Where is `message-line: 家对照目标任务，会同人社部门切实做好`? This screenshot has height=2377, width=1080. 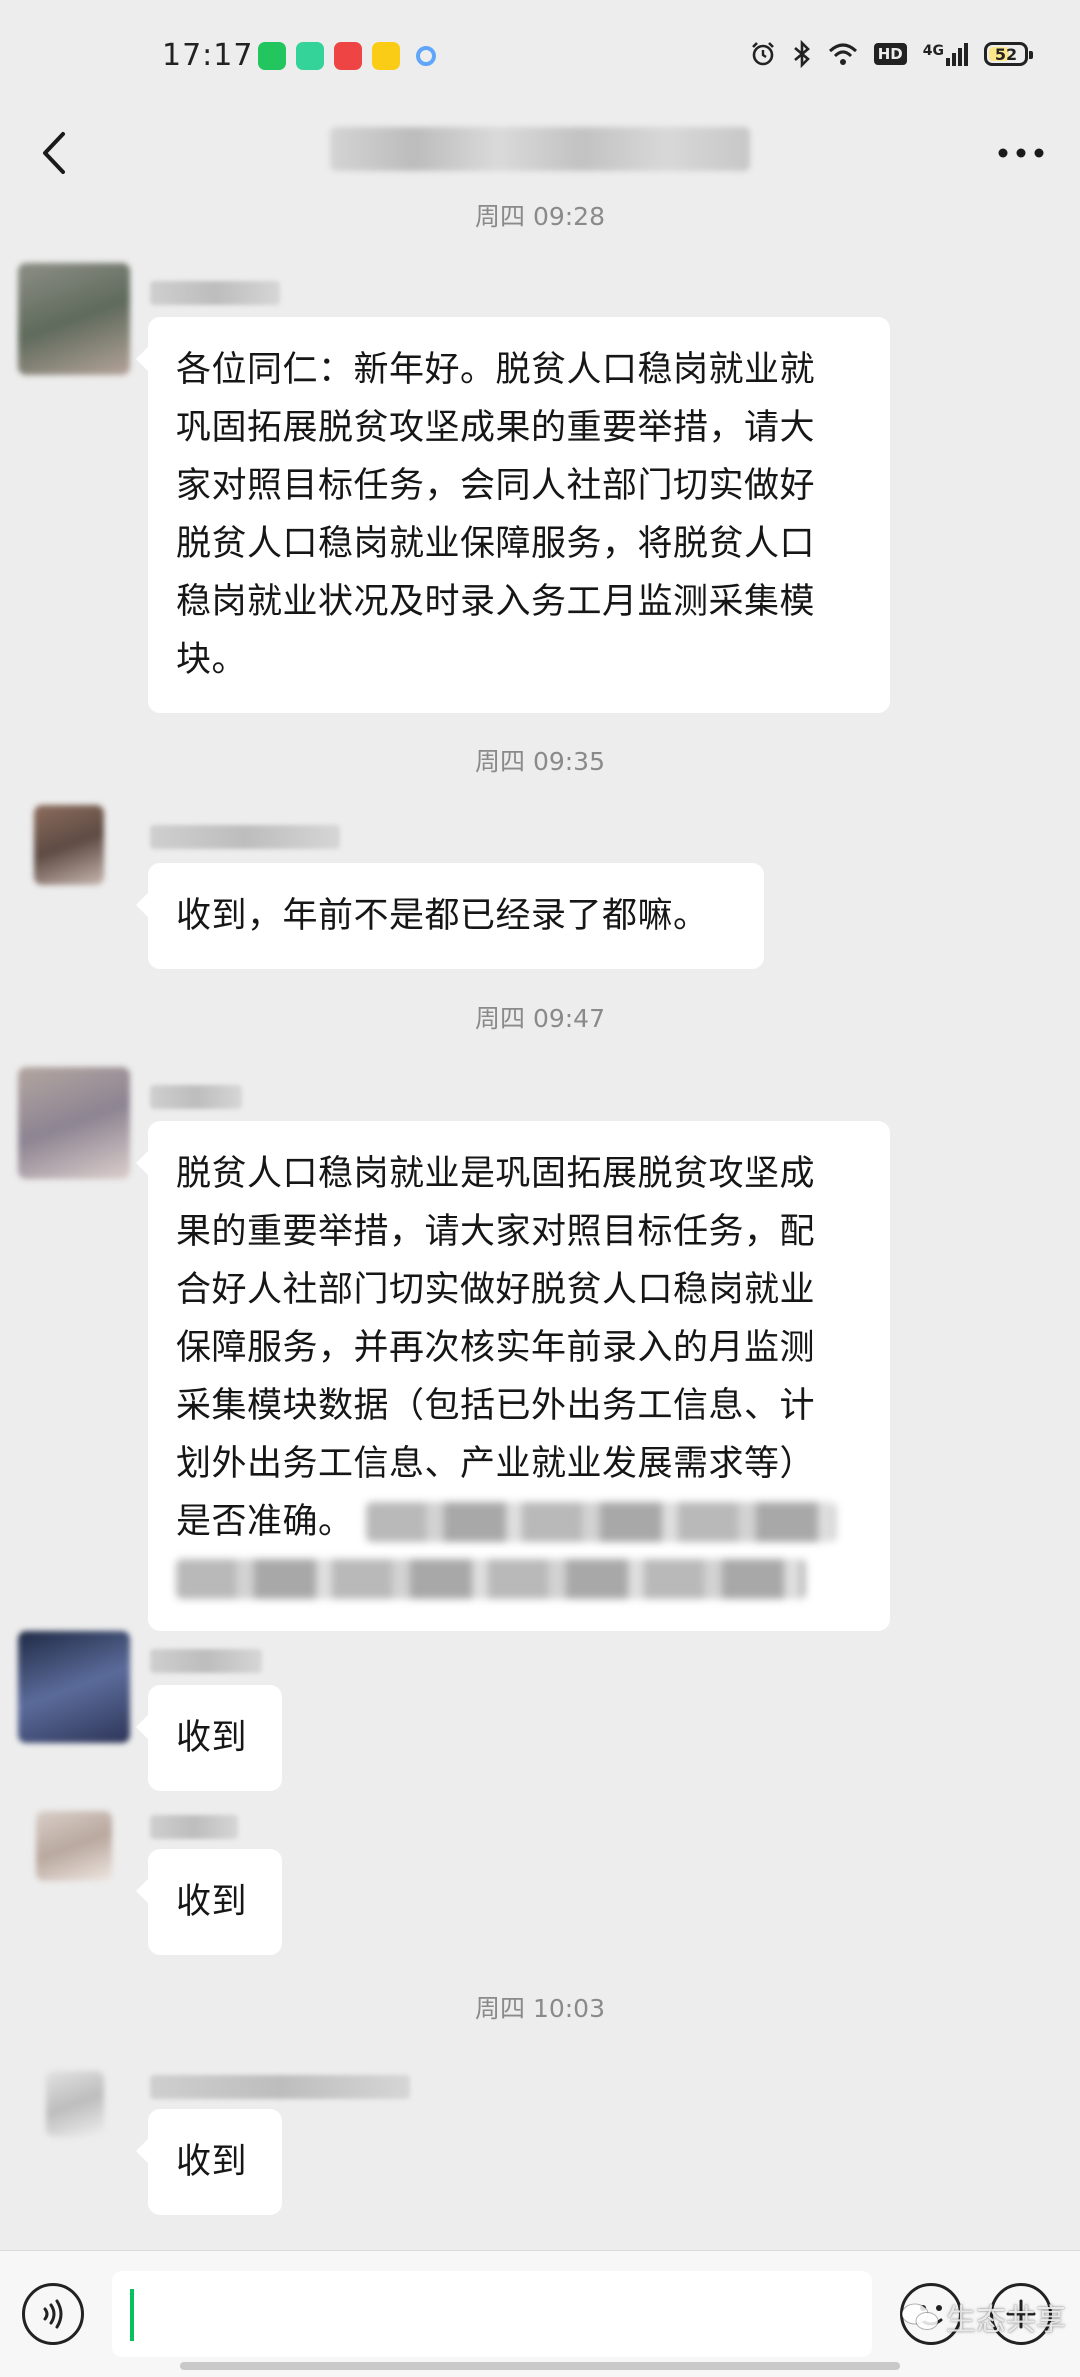
message-line: 家对照目标任务，会同人社部门切实做好 is located at coordinates (496, 486).